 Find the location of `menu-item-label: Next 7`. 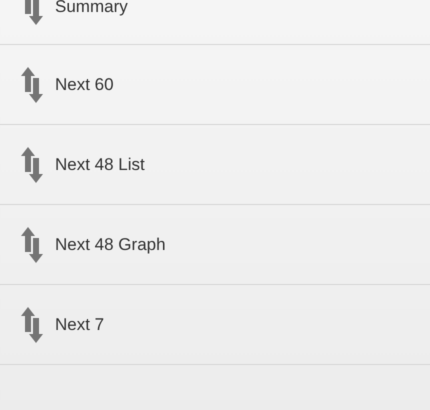

menu-item-label: Next 7 is located at coordinates (79, 324).